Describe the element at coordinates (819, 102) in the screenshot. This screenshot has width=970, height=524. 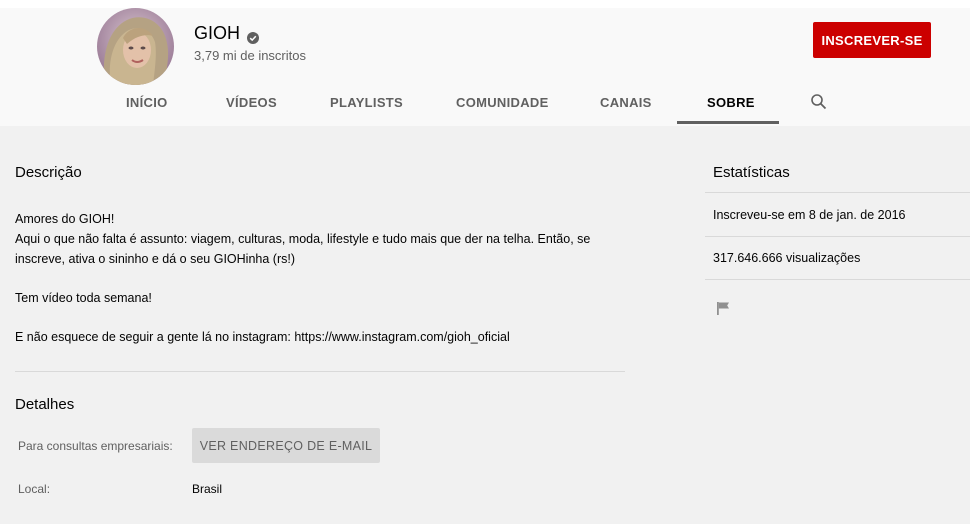
I see `search-icon` at that location.